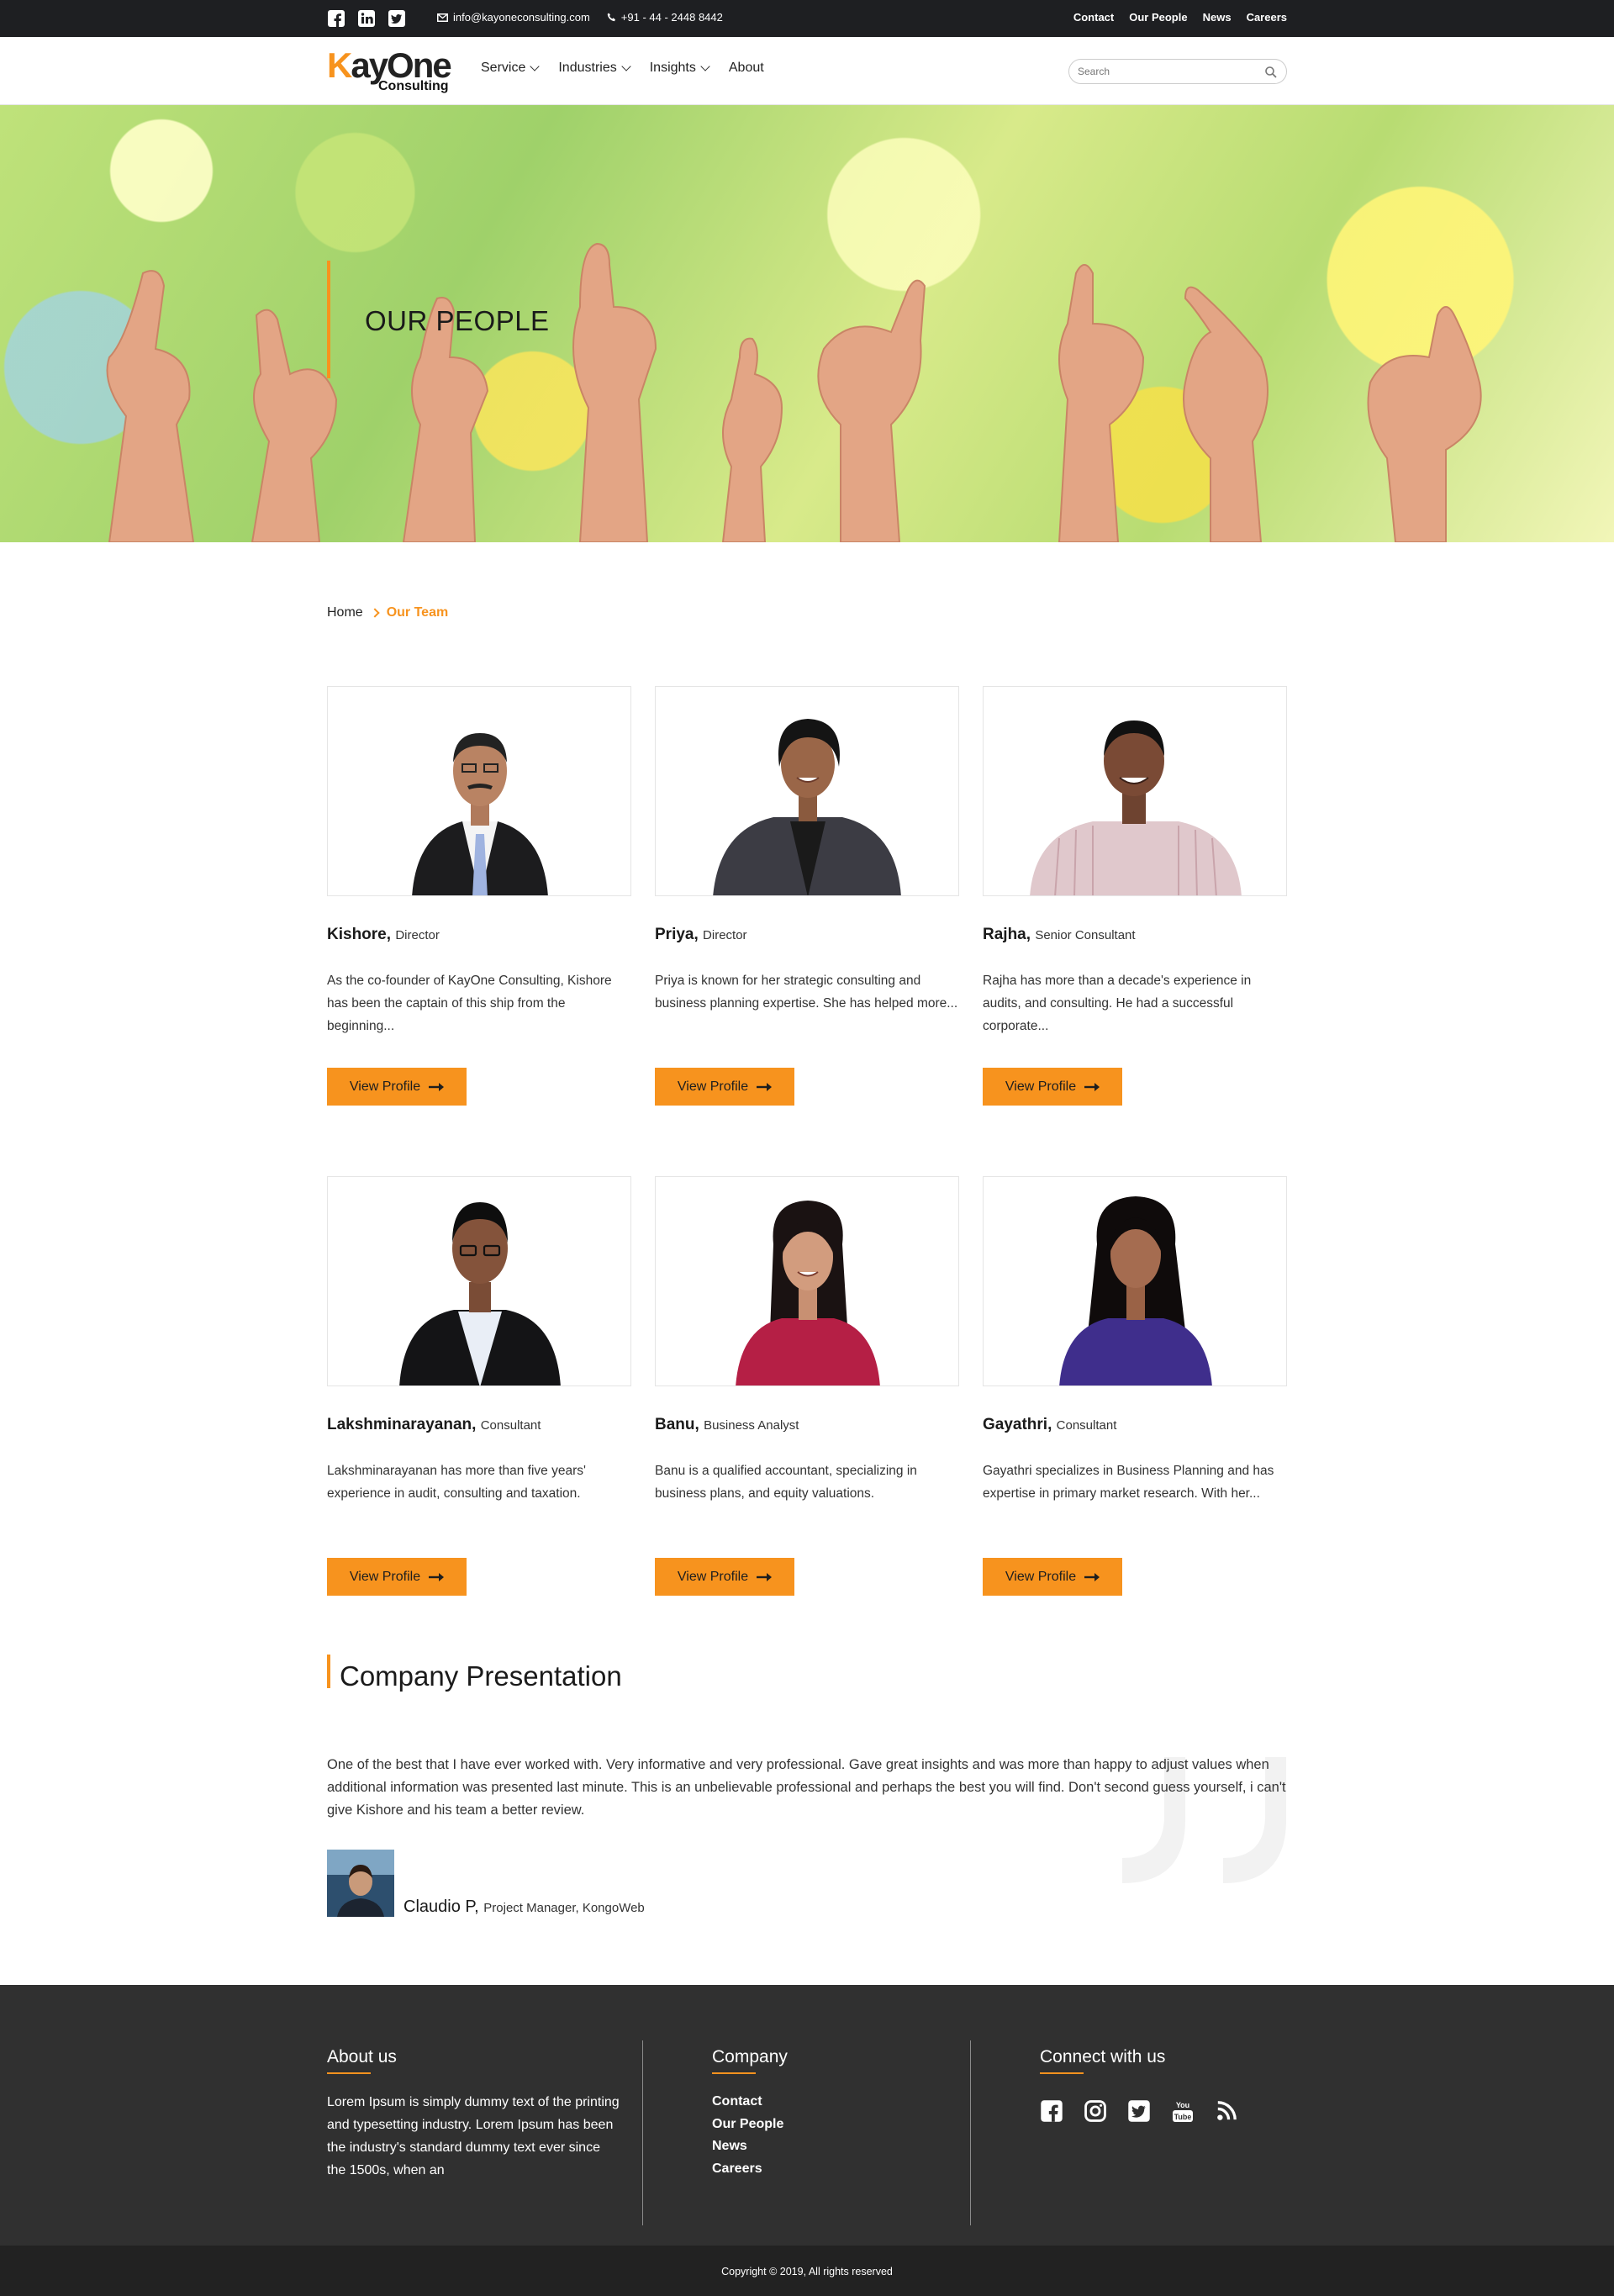  Describe the element at coordinates (390, 72) in the screenshot. I see `kayone-logo: KayOne Consulting` at that location.